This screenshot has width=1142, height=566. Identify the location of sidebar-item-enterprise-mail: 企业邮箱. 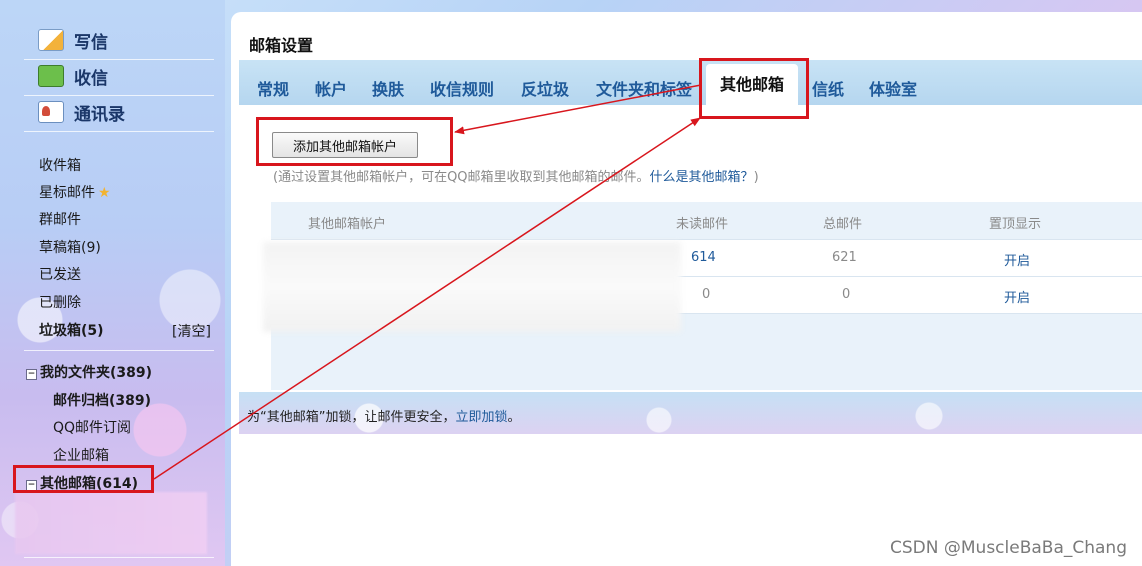
(81, 455).